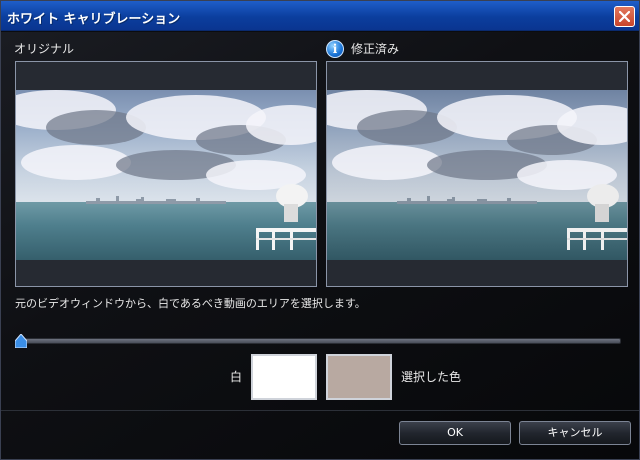 The height and width of the screenshot is (460, 640). I want to click on close-button, so click(624, 16).